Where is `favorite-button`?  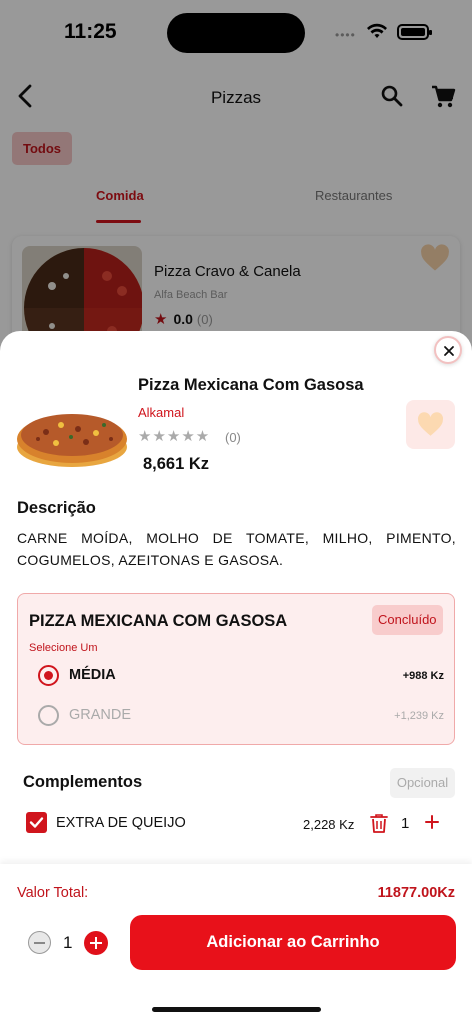 favorite-button is located at coordinates (430, 424).